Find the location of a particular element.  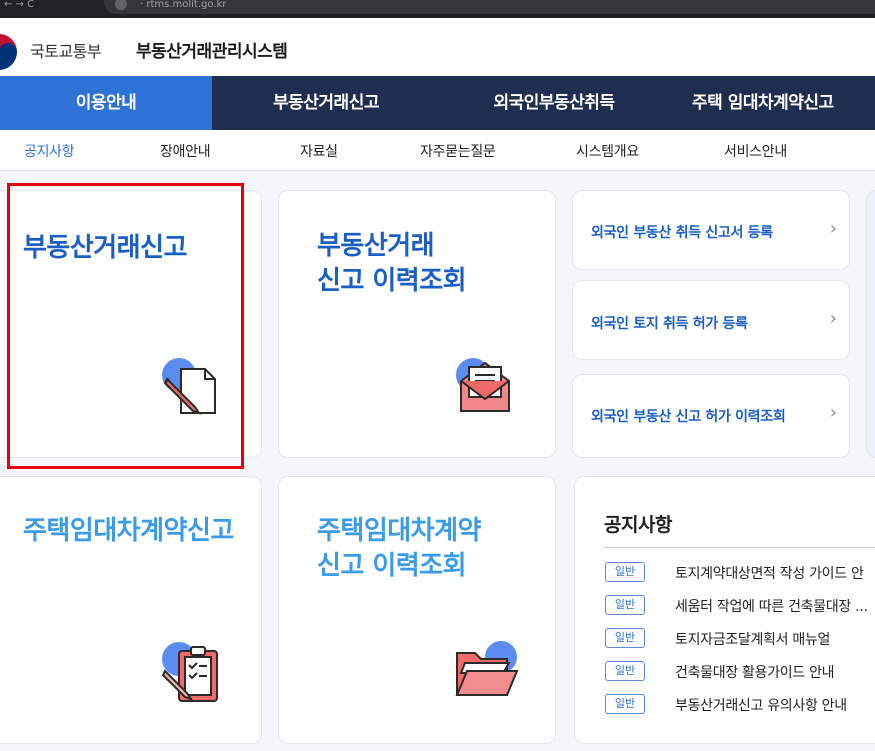

link-foreign-acquisition-register: 외국인 부동산 취득 신고서 등록 › is located at coordinates (711, 230).